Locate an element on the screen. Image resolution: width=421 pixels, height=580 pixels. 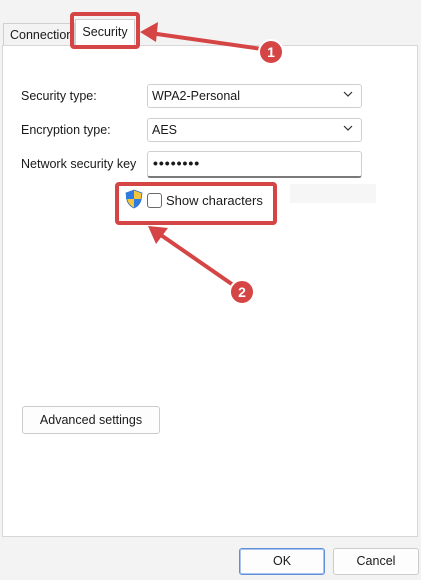
tab-security: Security is located at coordinates (105, 32).